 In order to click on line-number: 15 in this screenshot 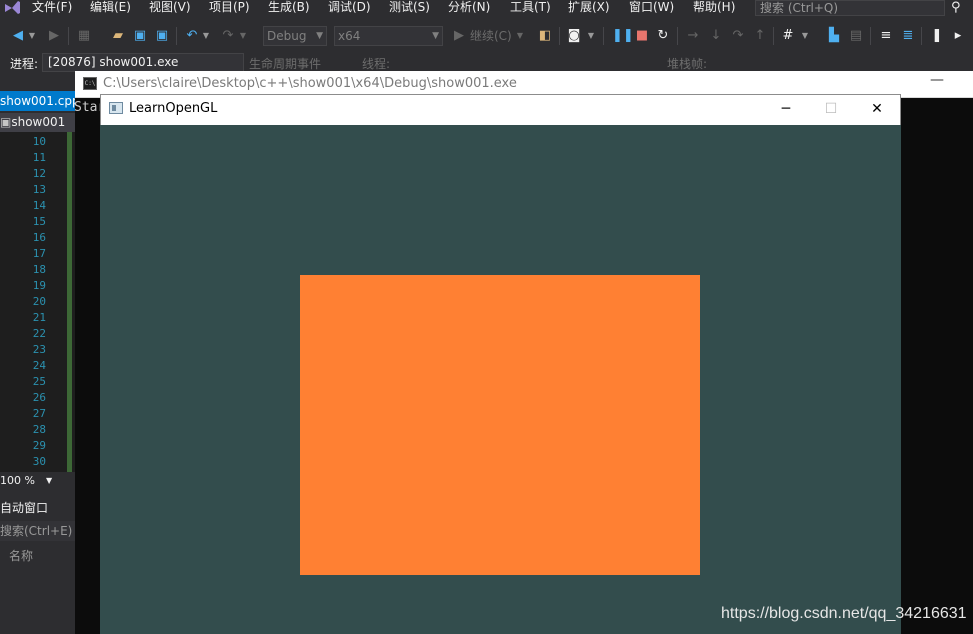, I will do `click(39, 221)`.